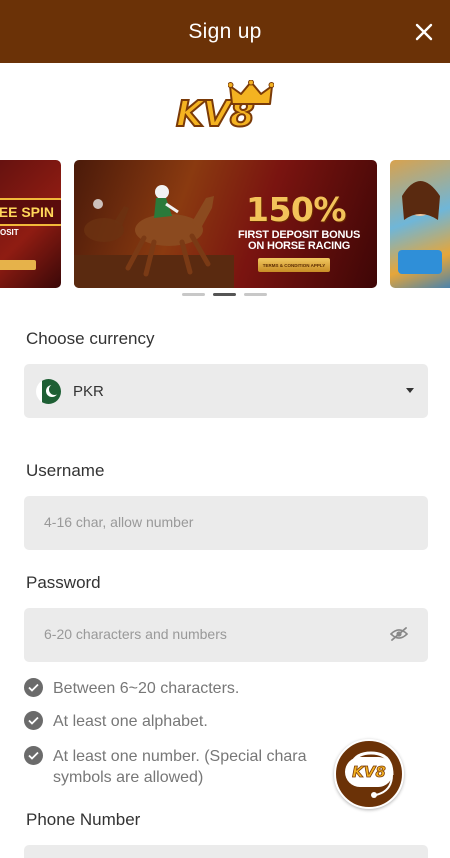 This screenshot has height=858, width=450. Describe the element at coordinates (154, 236) in the screenshot. I see `horse-racing-image` at that location.